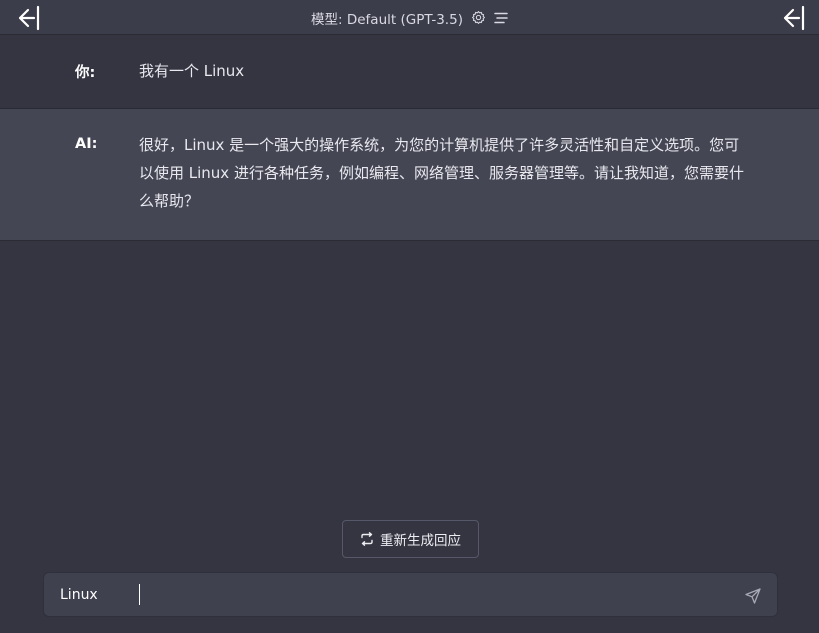  Describe the element at coordinates (409, 72) in the screenshot. I see `user-message: 你: 我有一个 Linux` at that location.